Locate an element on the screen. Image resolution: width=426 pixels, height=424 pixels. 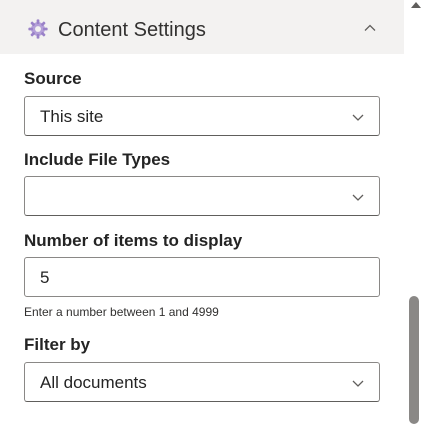
filter-label: Filter by is located at coordinates (57, 344).